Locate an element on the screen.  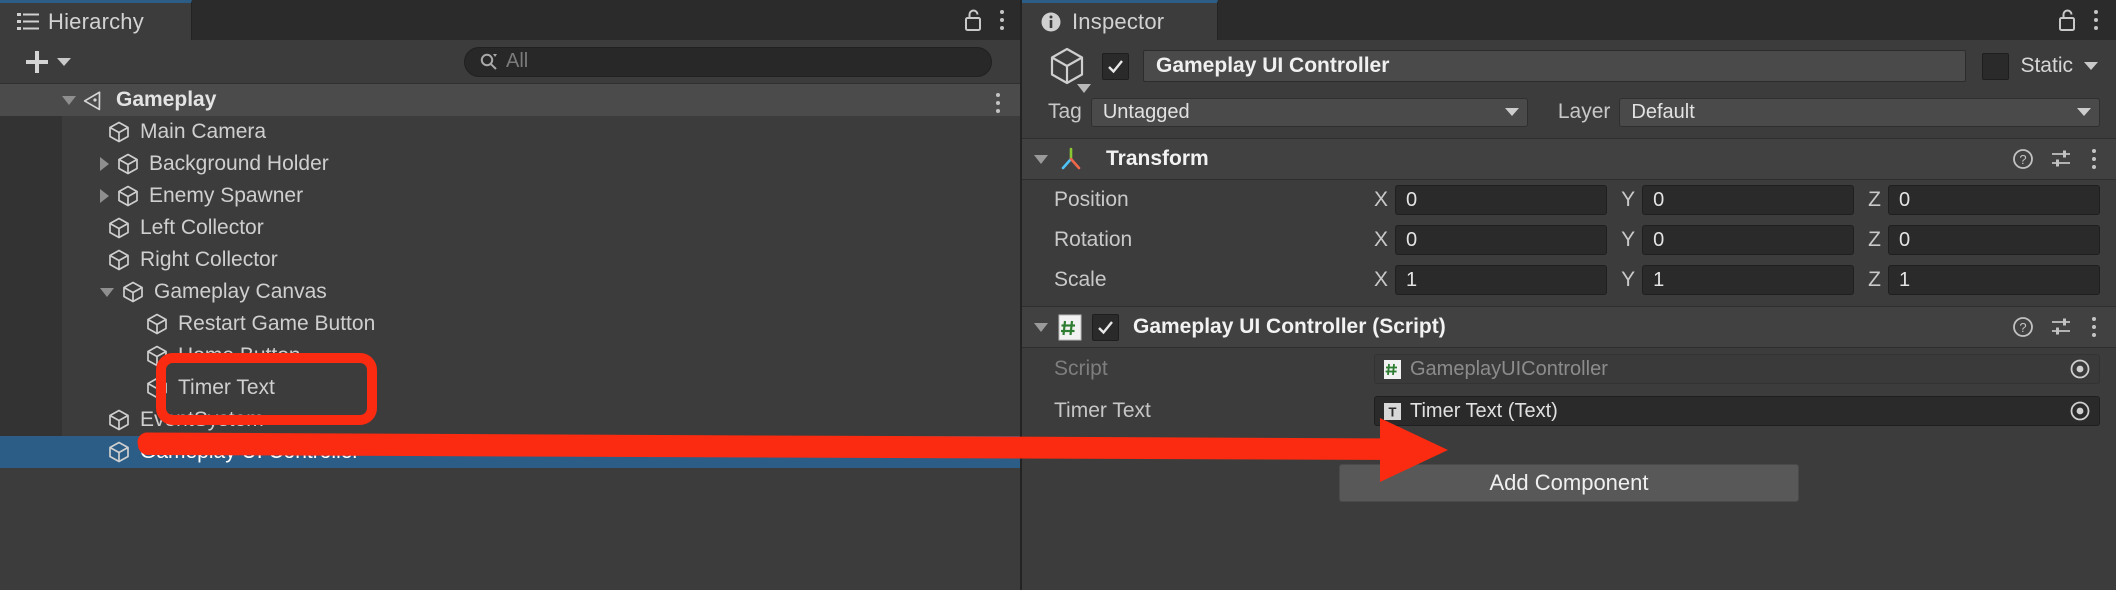
hierarchy-item-label: Timer Text is located at coordinates (226, 387).